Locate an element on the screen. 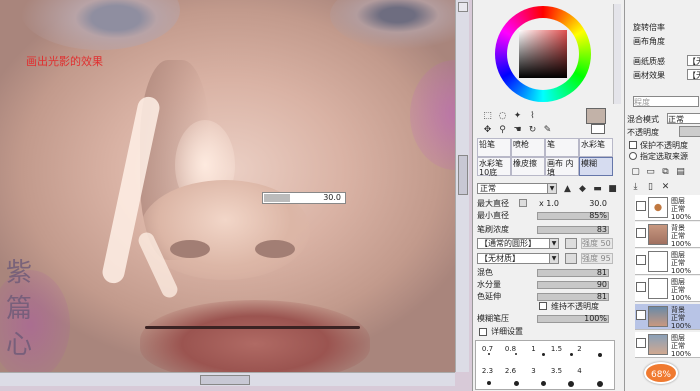  min-diameter-row: 最小直径 85% is located at coordinates (547, 216).